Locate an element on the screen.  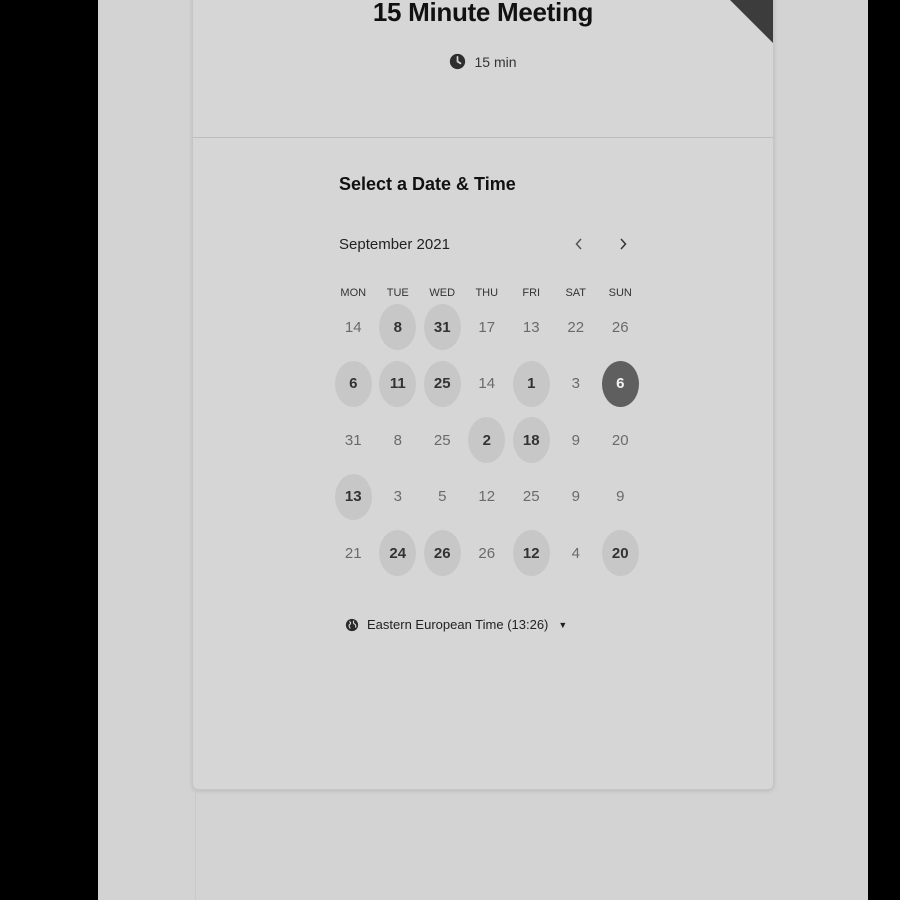
timezone-label: Eastern European Time (13:26) is located at coordinates (458, 624).